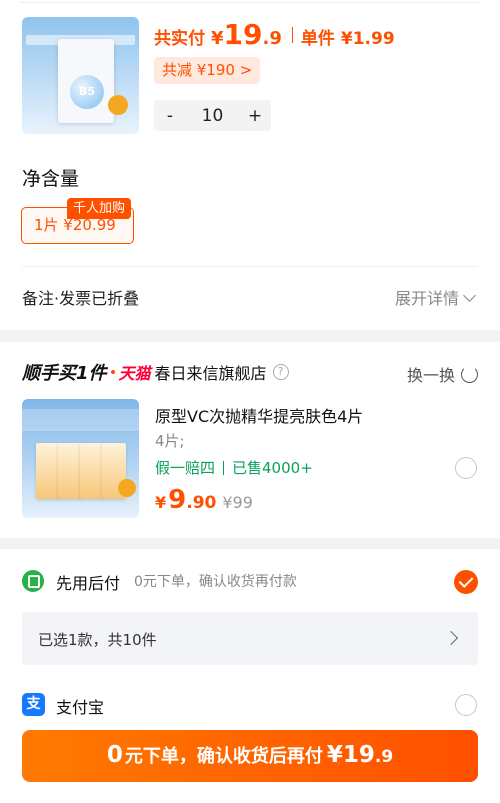 This screenshot has height=803, width=500. What do you see at coordinates (177, 500) in the screenshot?
I see `addon-price-int: 9` at bounding box center [177, 500].